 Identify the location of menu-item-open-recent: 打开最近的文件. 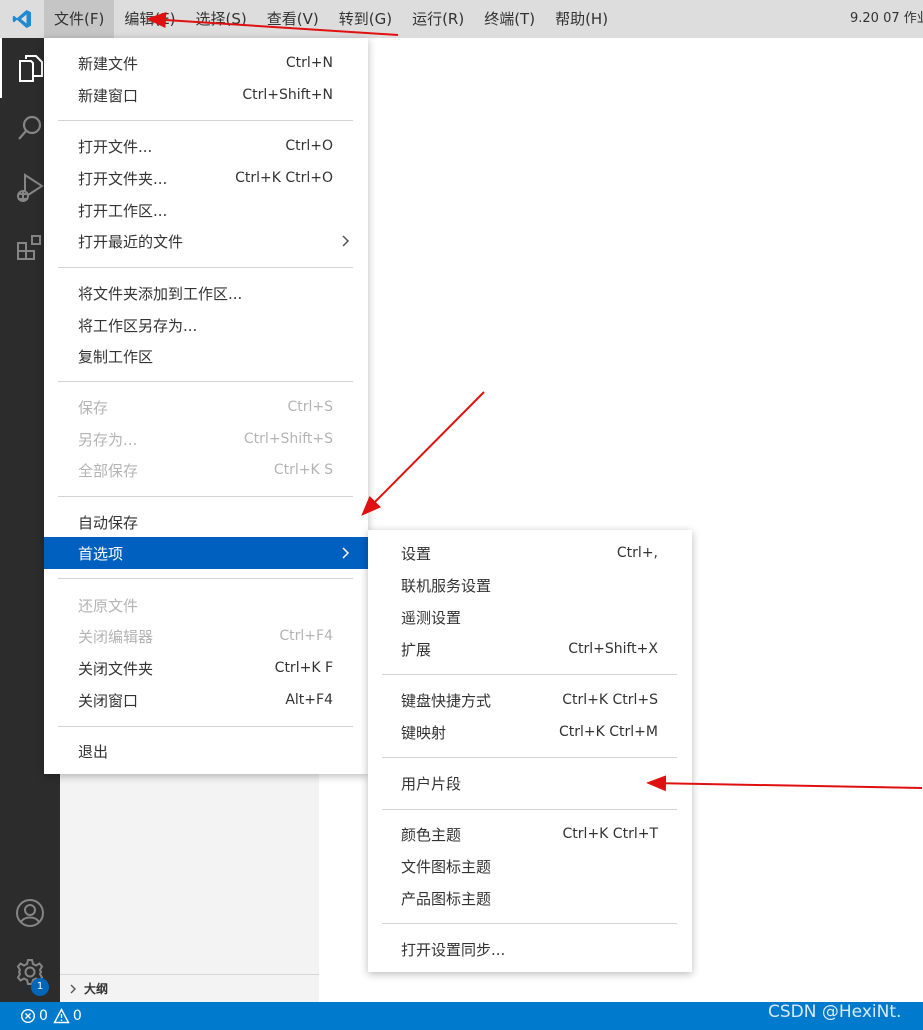
(206, 241).